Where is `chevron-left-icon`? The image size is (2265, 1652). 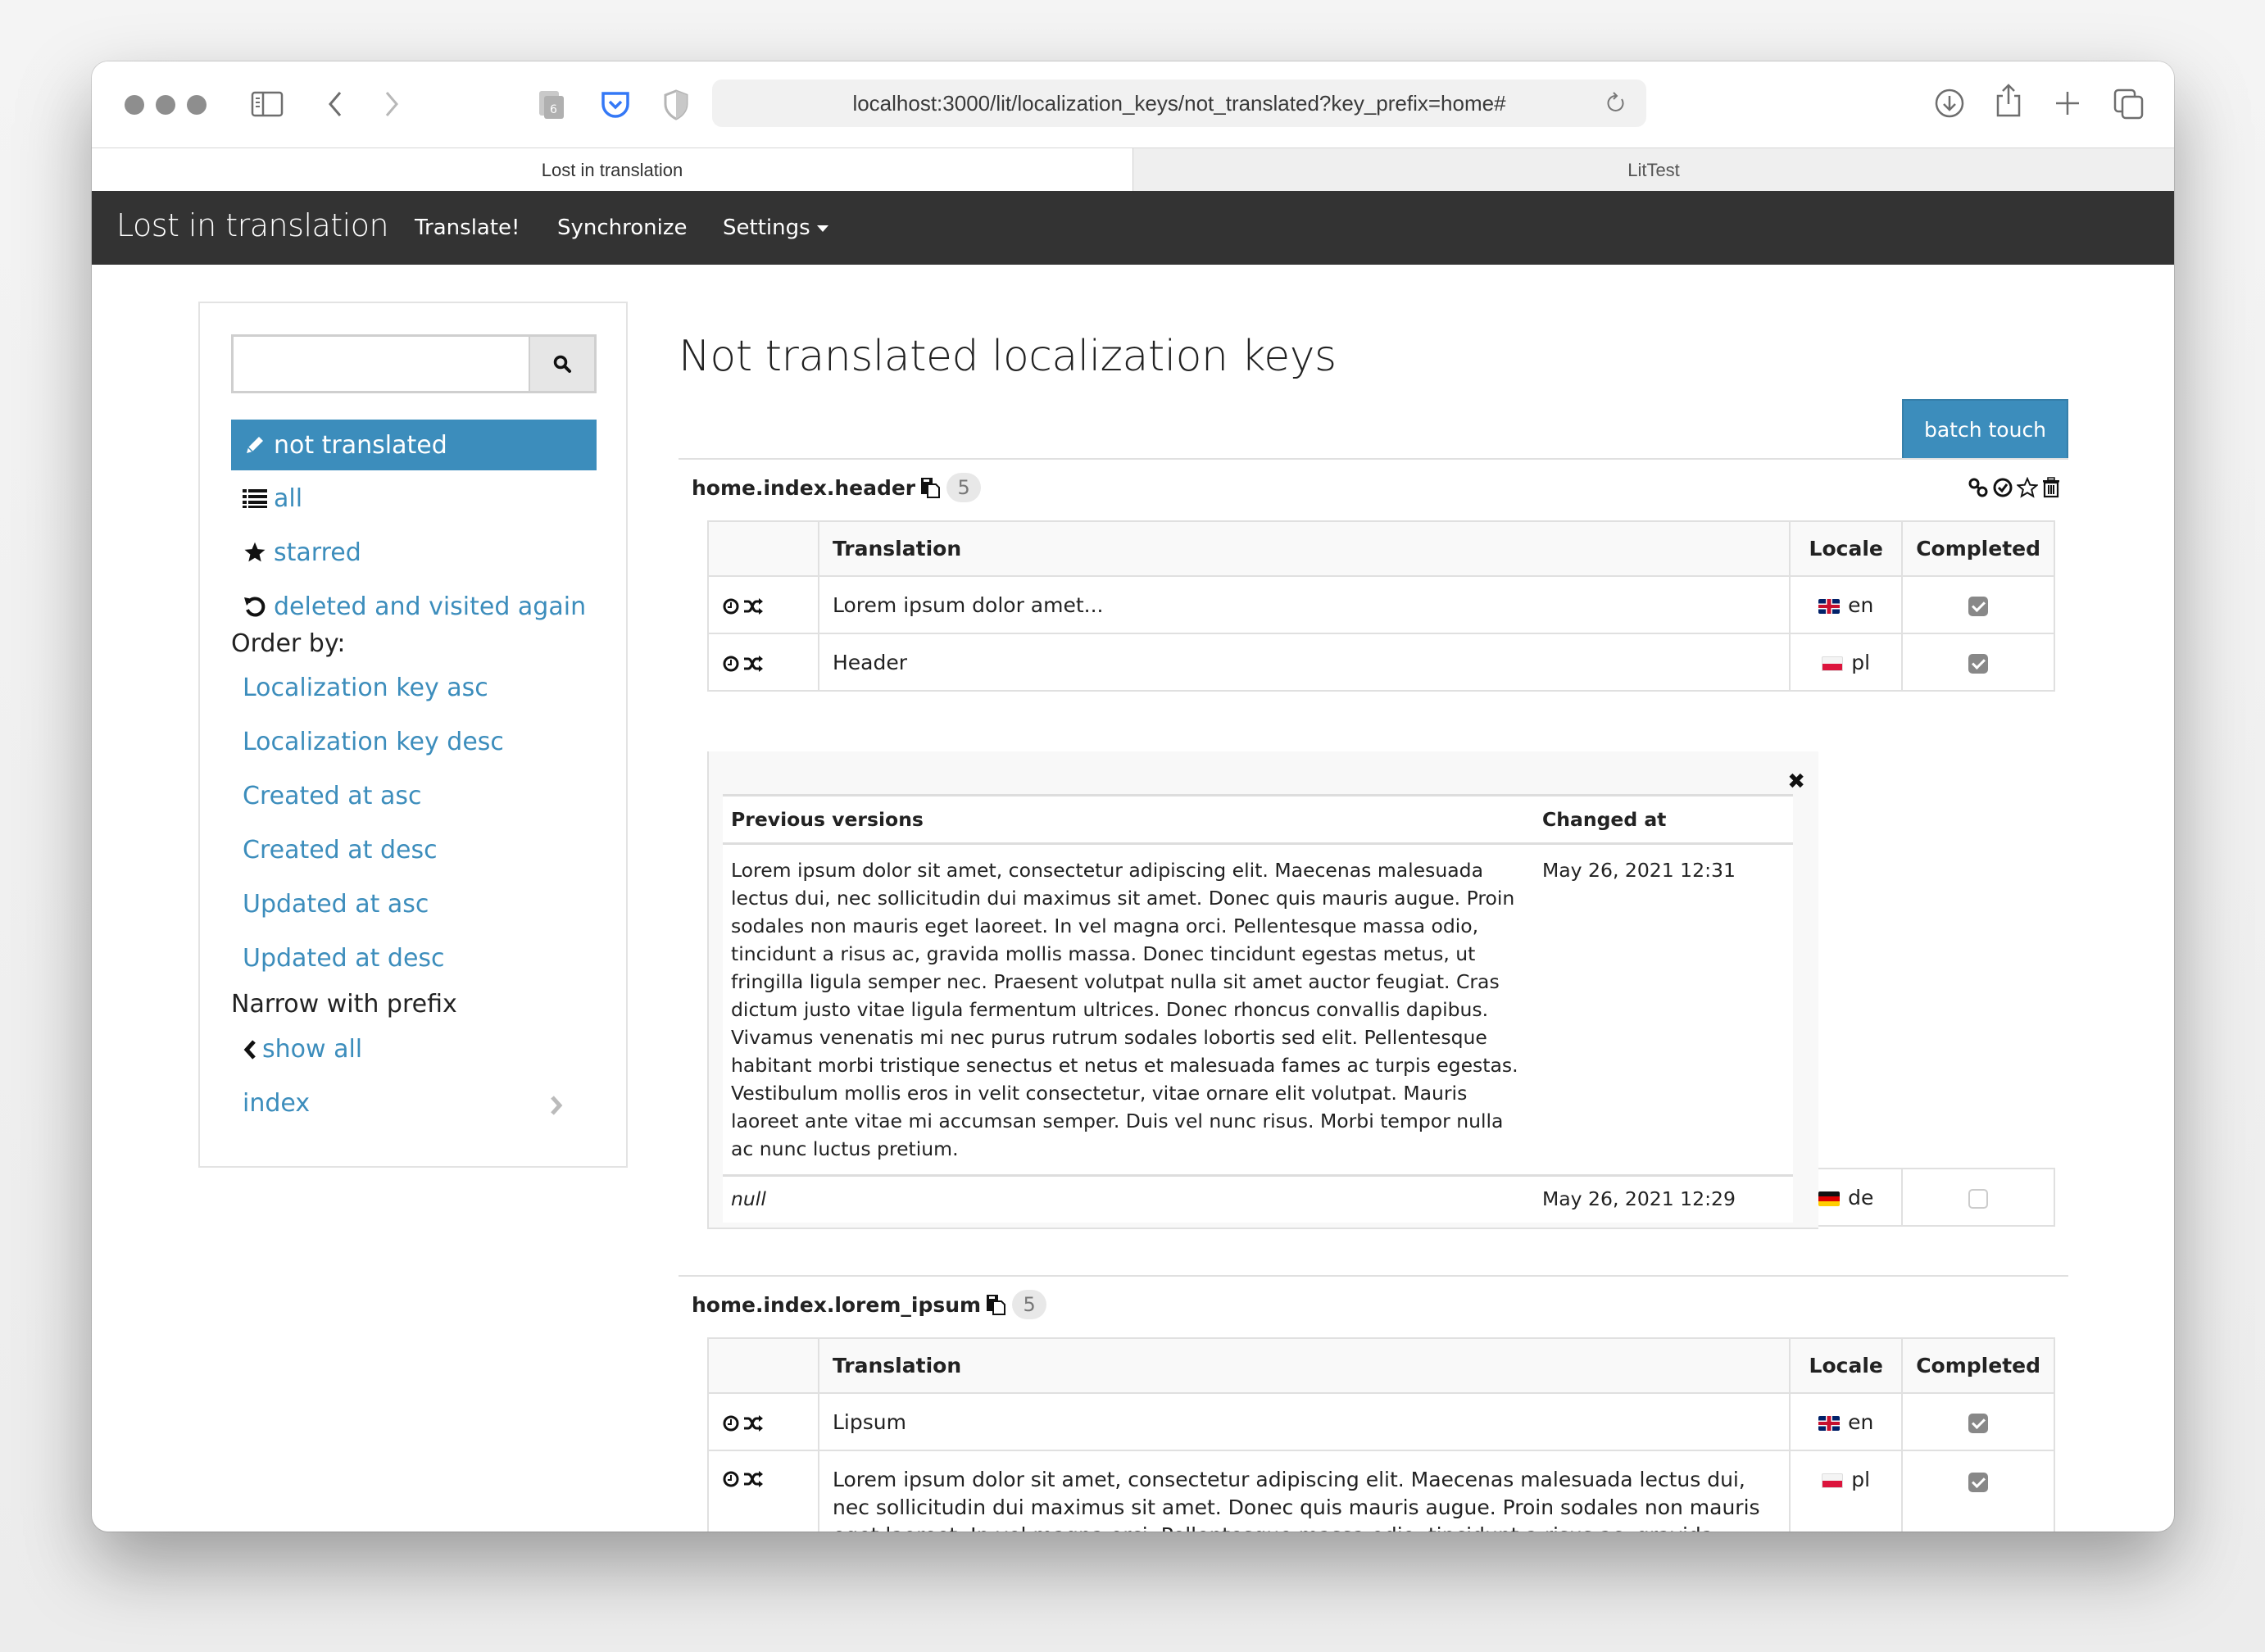
chevron-left-icon is located at coordinates (250, 1049).